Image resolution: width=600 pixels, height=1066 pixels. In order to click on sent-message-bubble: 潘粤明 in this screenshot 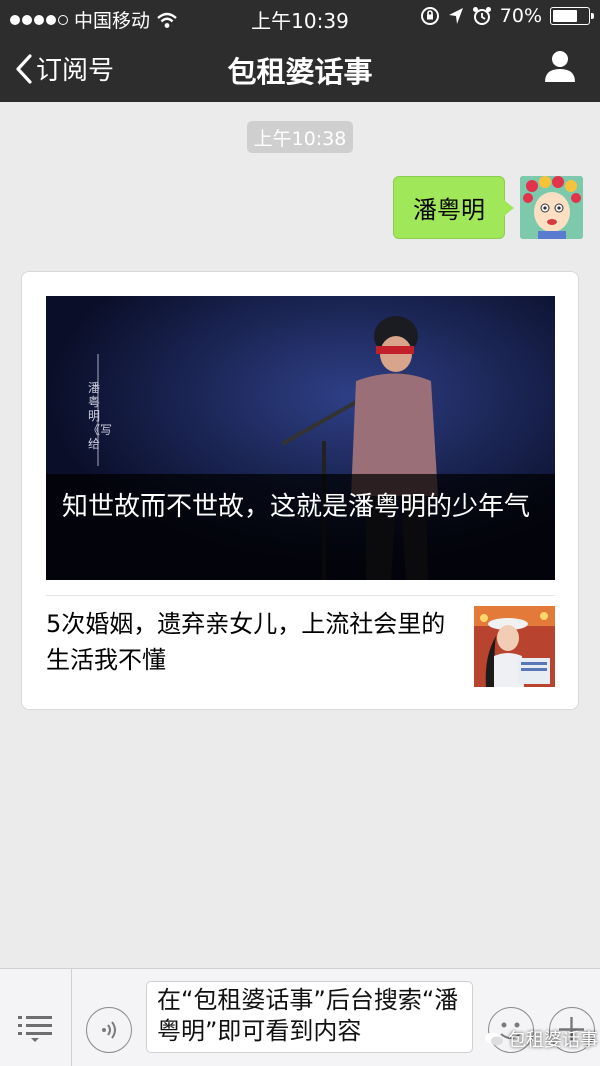, I will do `click(453, 207)`.